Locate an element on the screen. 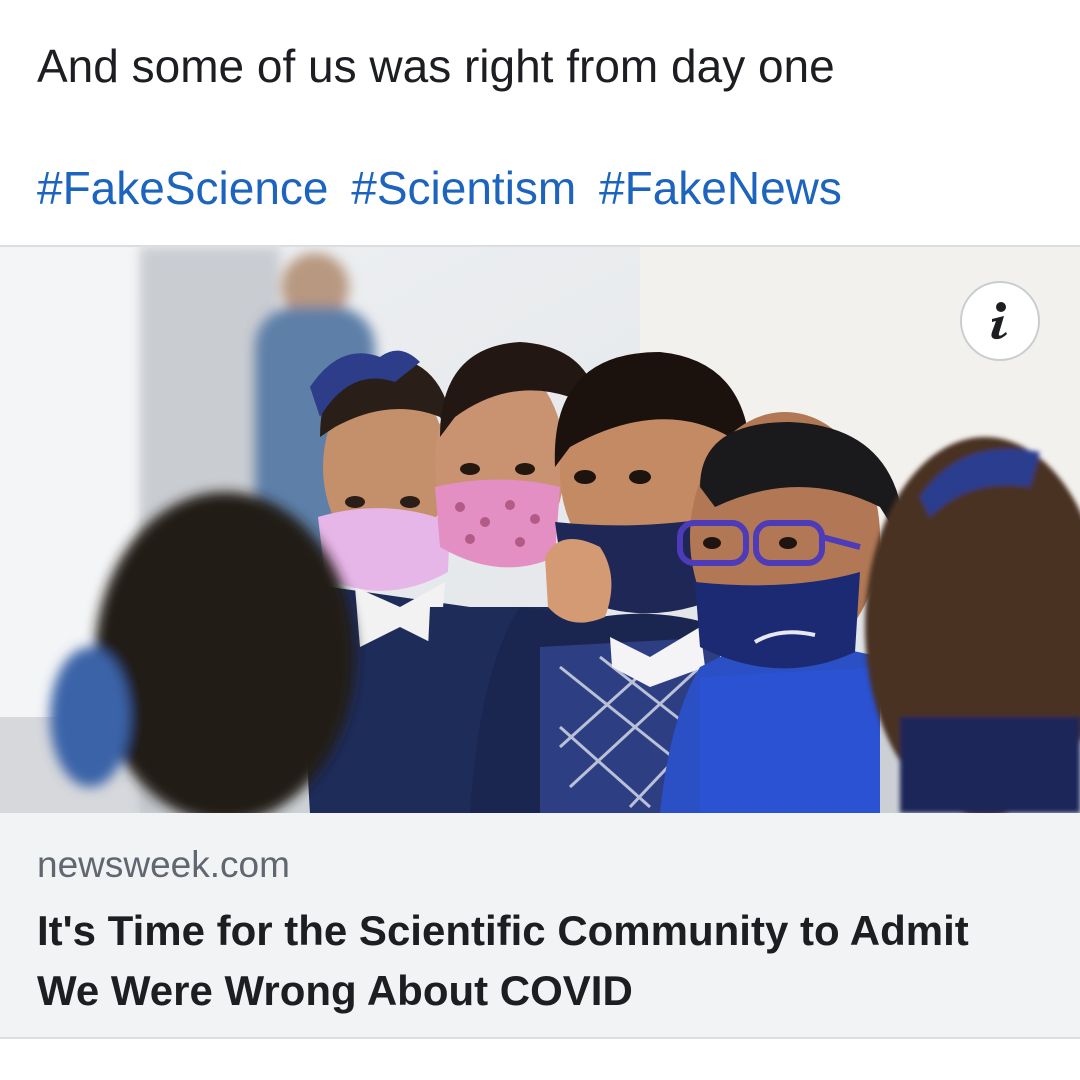  info-button is located at coordinates (1000, 321).